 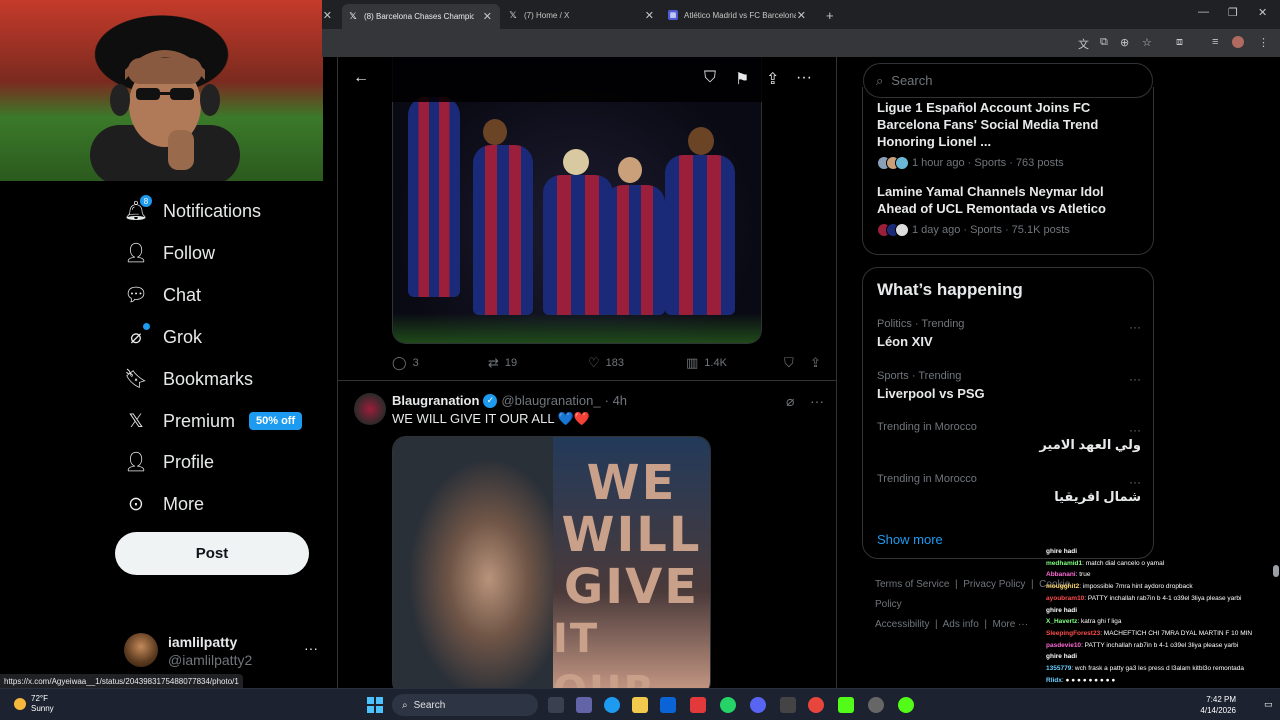 I want to click on nav-follow: 👤︎ Follow, so click(x=169, y=253).